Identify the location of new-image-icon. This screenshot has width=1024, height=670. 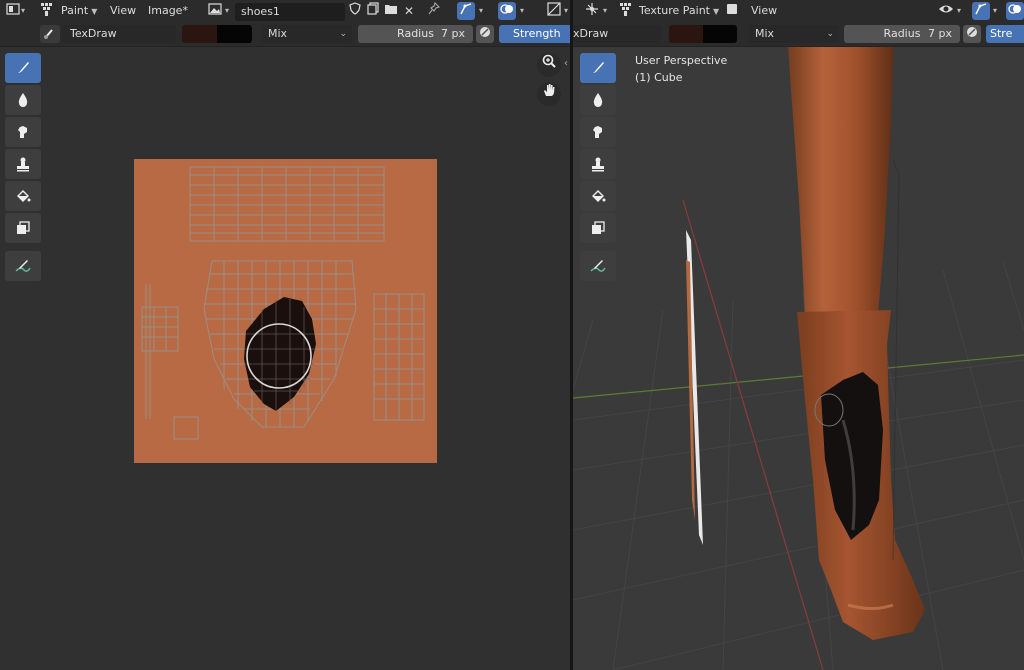
(373, 11).